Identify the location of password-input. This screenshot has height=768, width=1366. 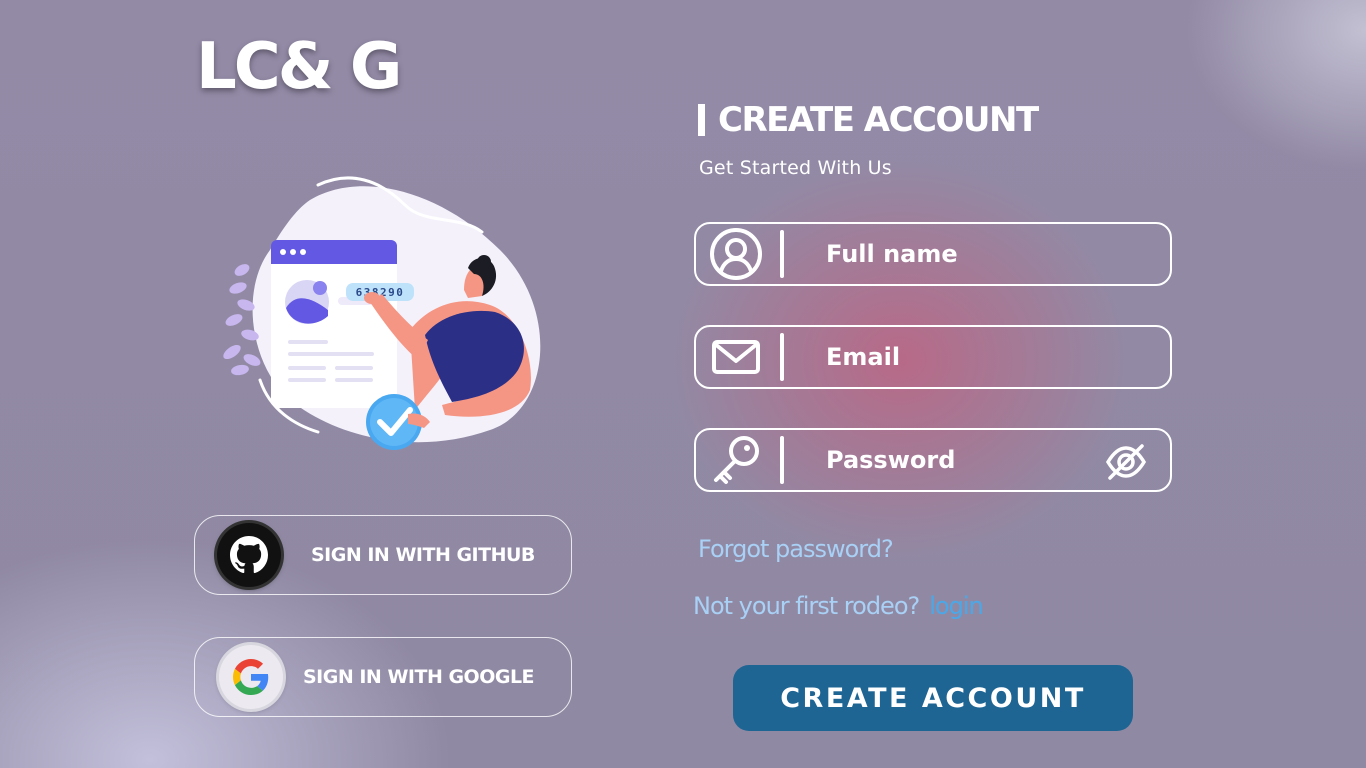
(956, 460).